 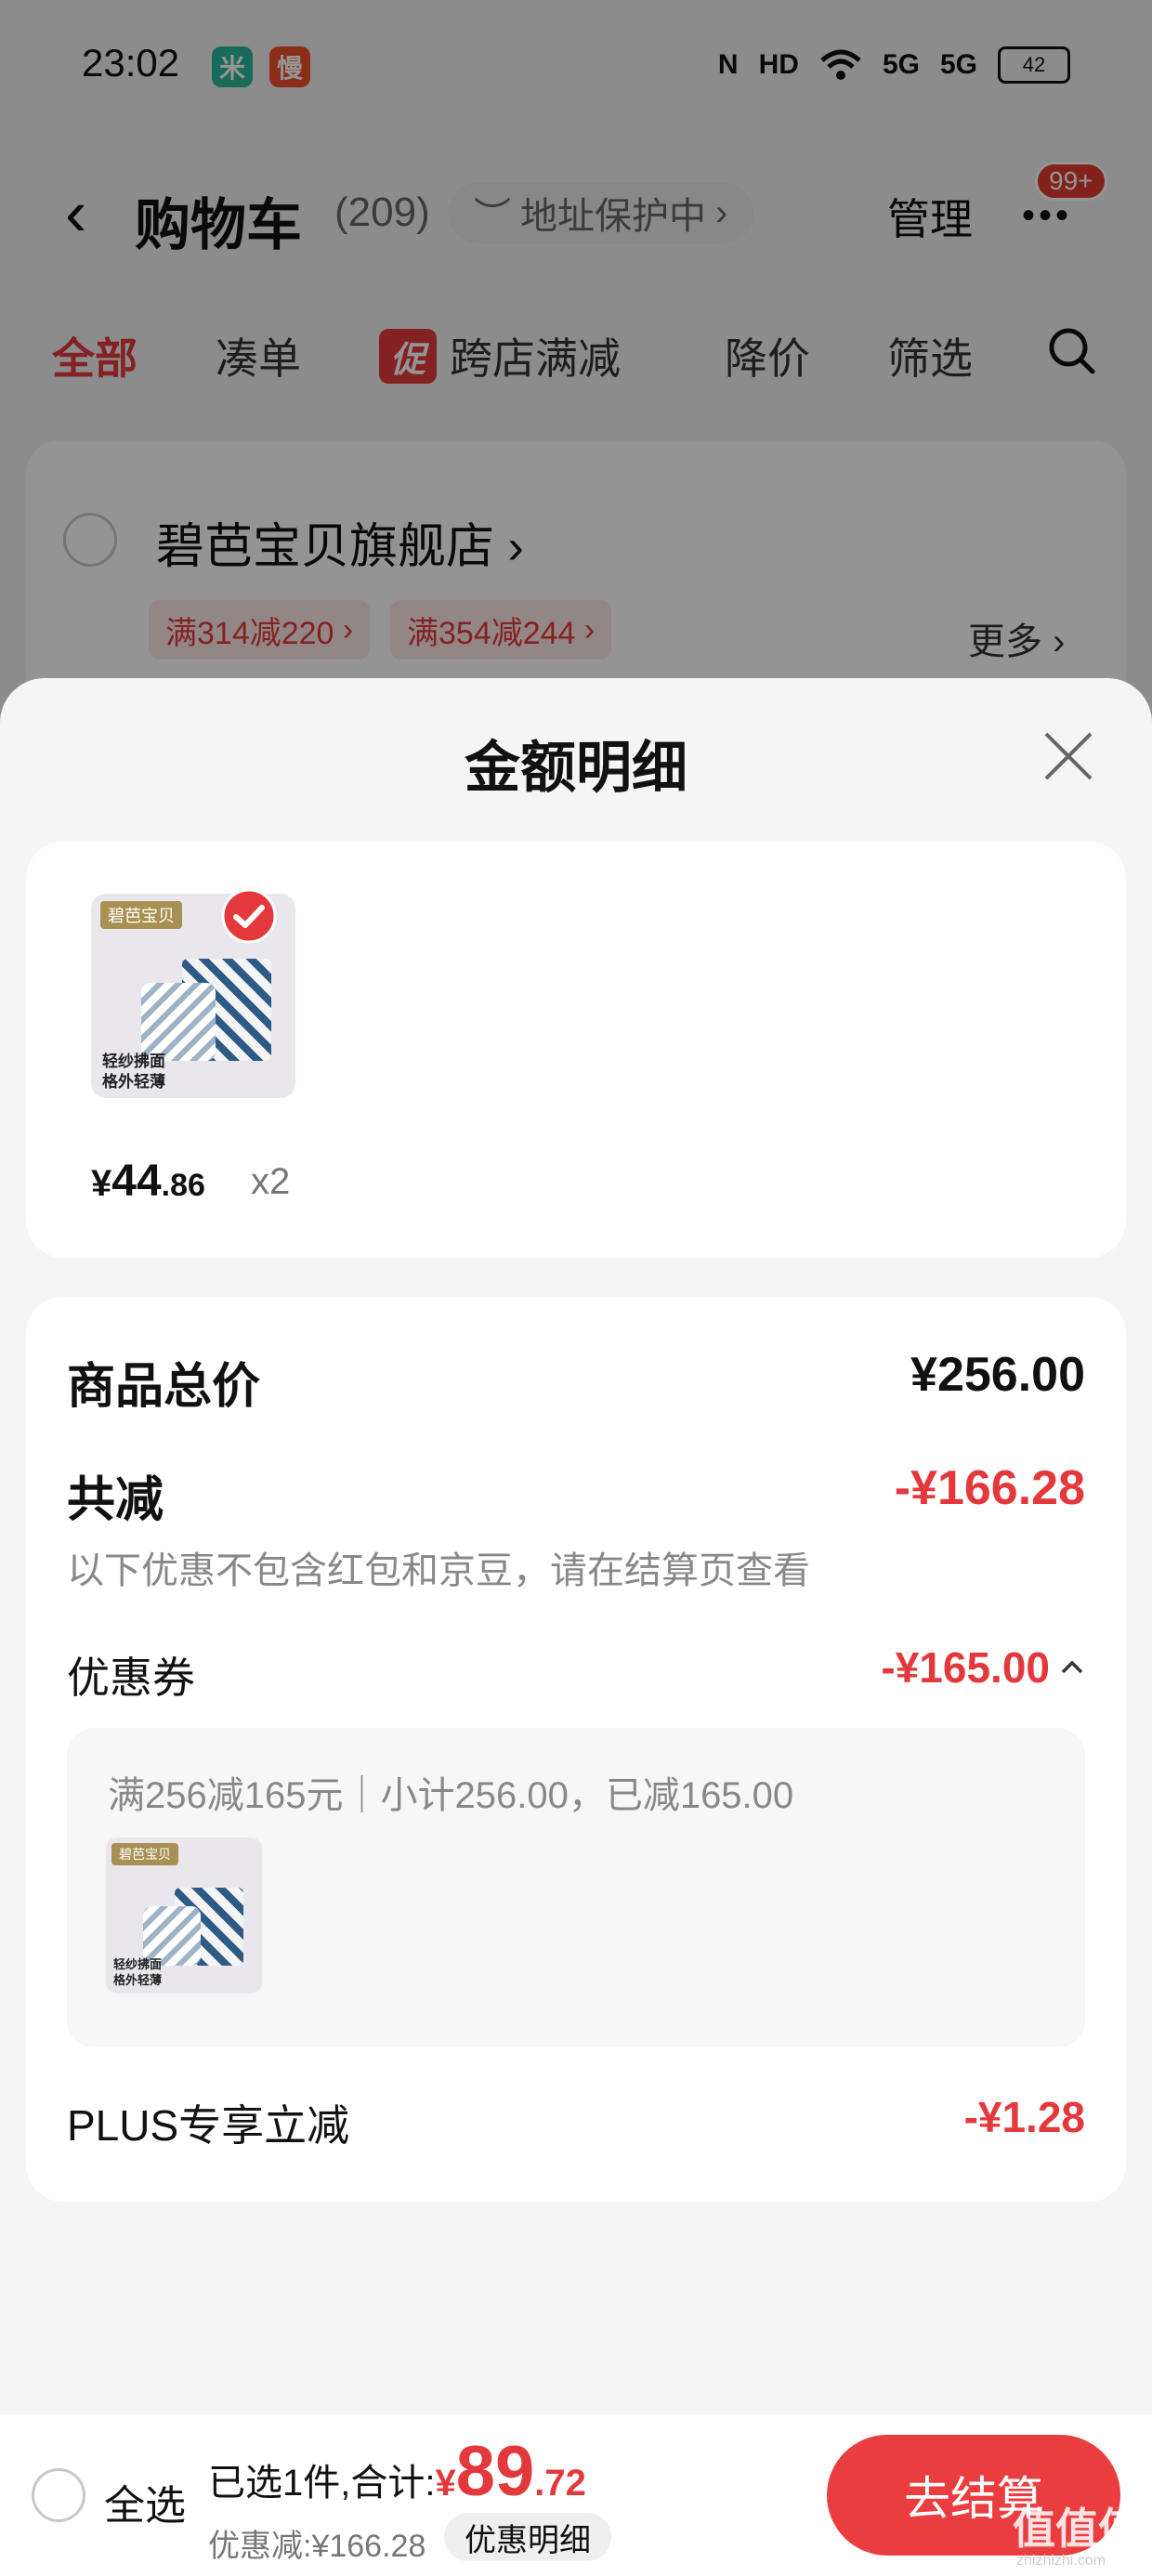 I want to click on product-quantity: x2, so click(x=271, y=1181).